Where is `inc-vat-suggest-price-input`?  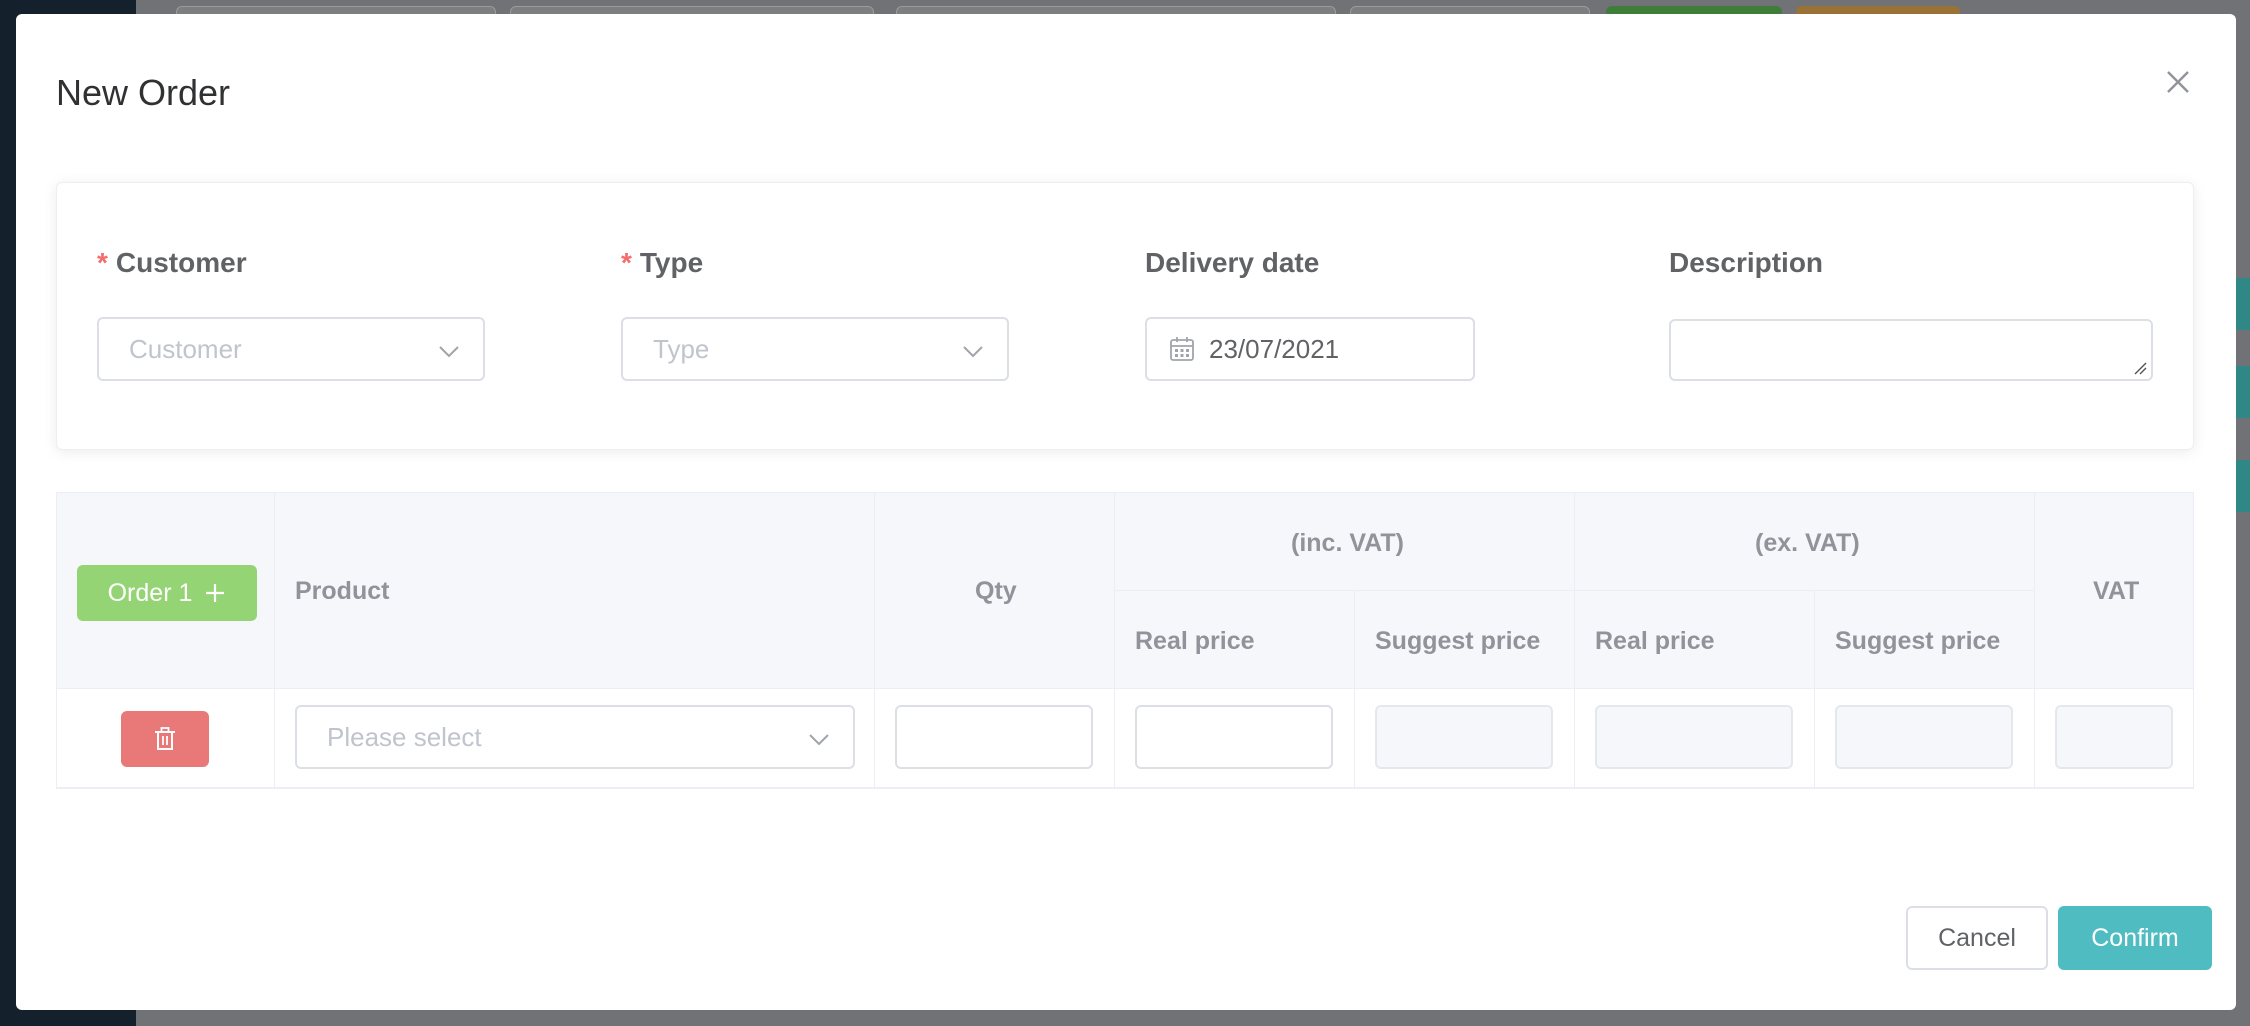
inc-vat-suggest-price-input is located at coordinates (1464, 737).